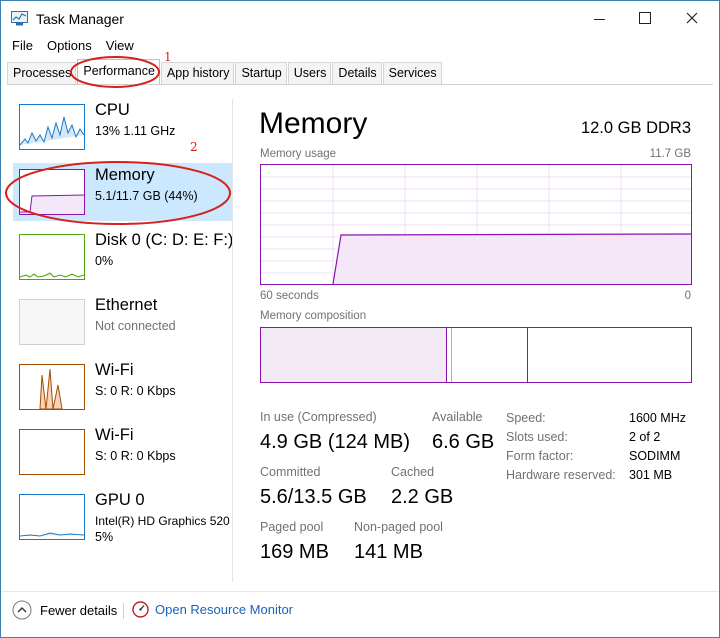  I want to click on close-icon, so click(692, 18).